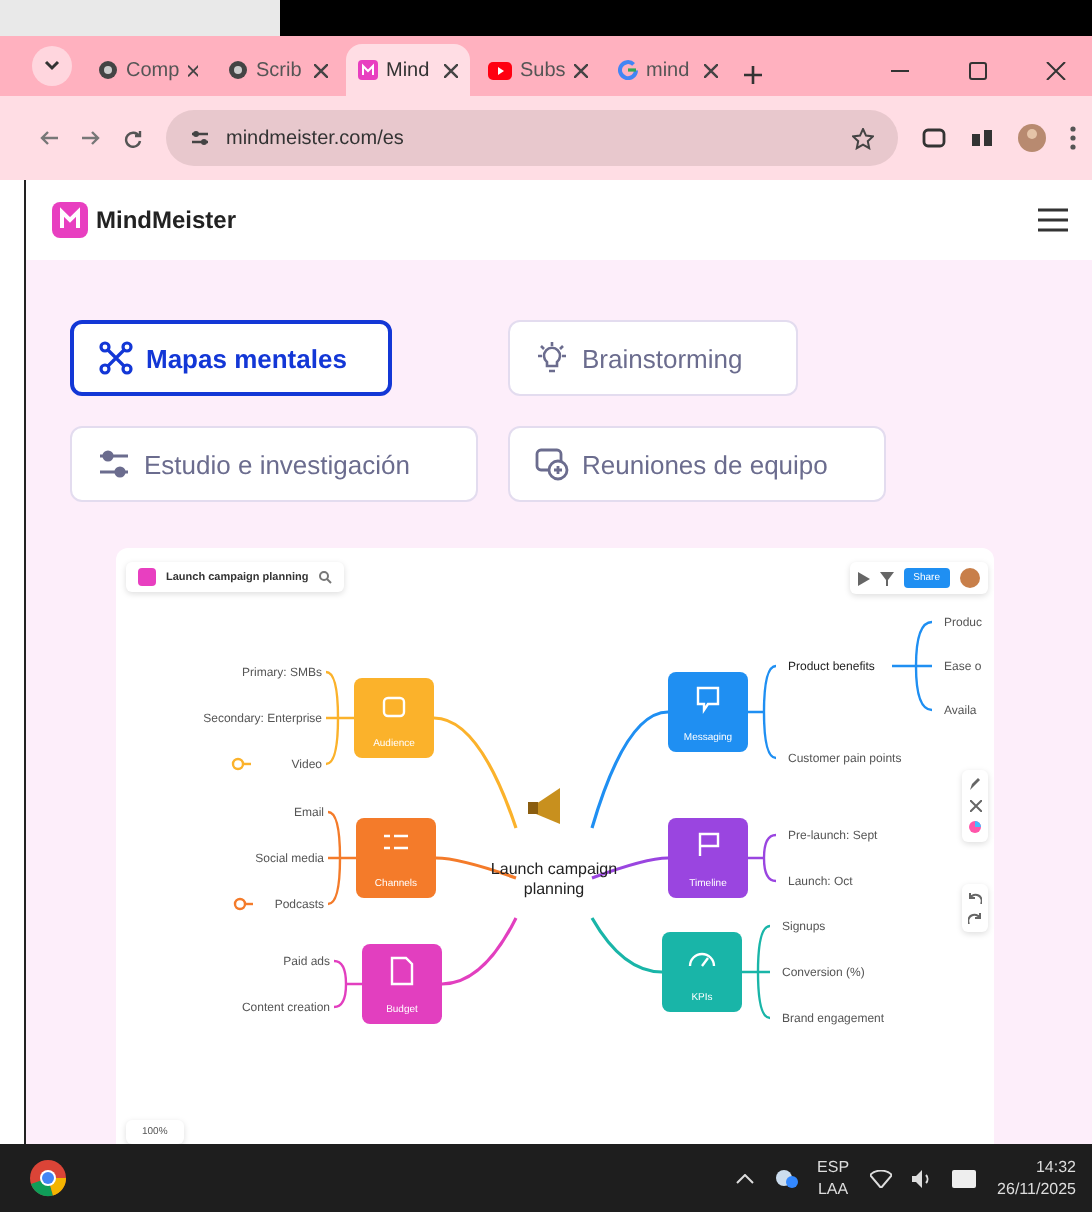 This screenshot has height=1212, width=1092. What do you see at coordinates (833, 1189) in the screenshot?
I see `language-indicator: LAA` at bounding box center [833, 1189].